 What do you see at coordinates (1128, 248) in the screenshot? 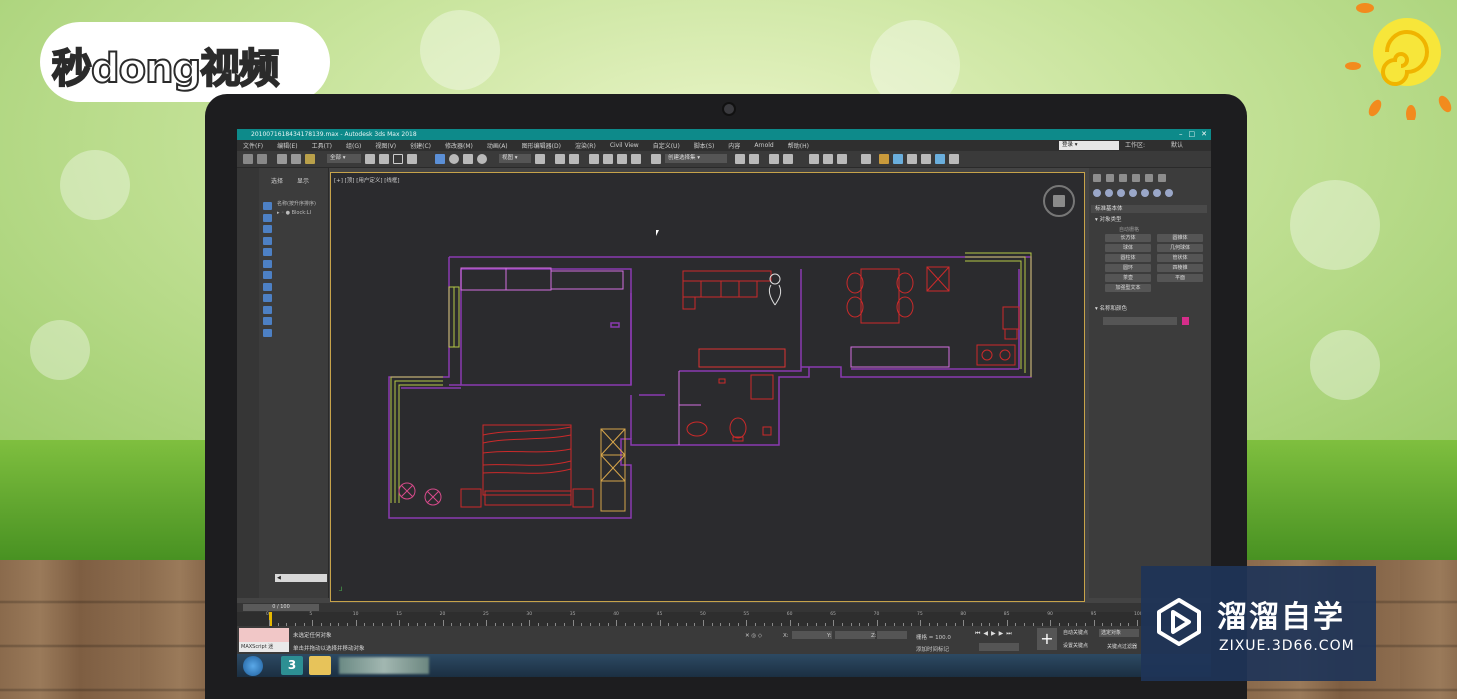
I see `sphere-button: 球体` at bounding box center [1128, 248].